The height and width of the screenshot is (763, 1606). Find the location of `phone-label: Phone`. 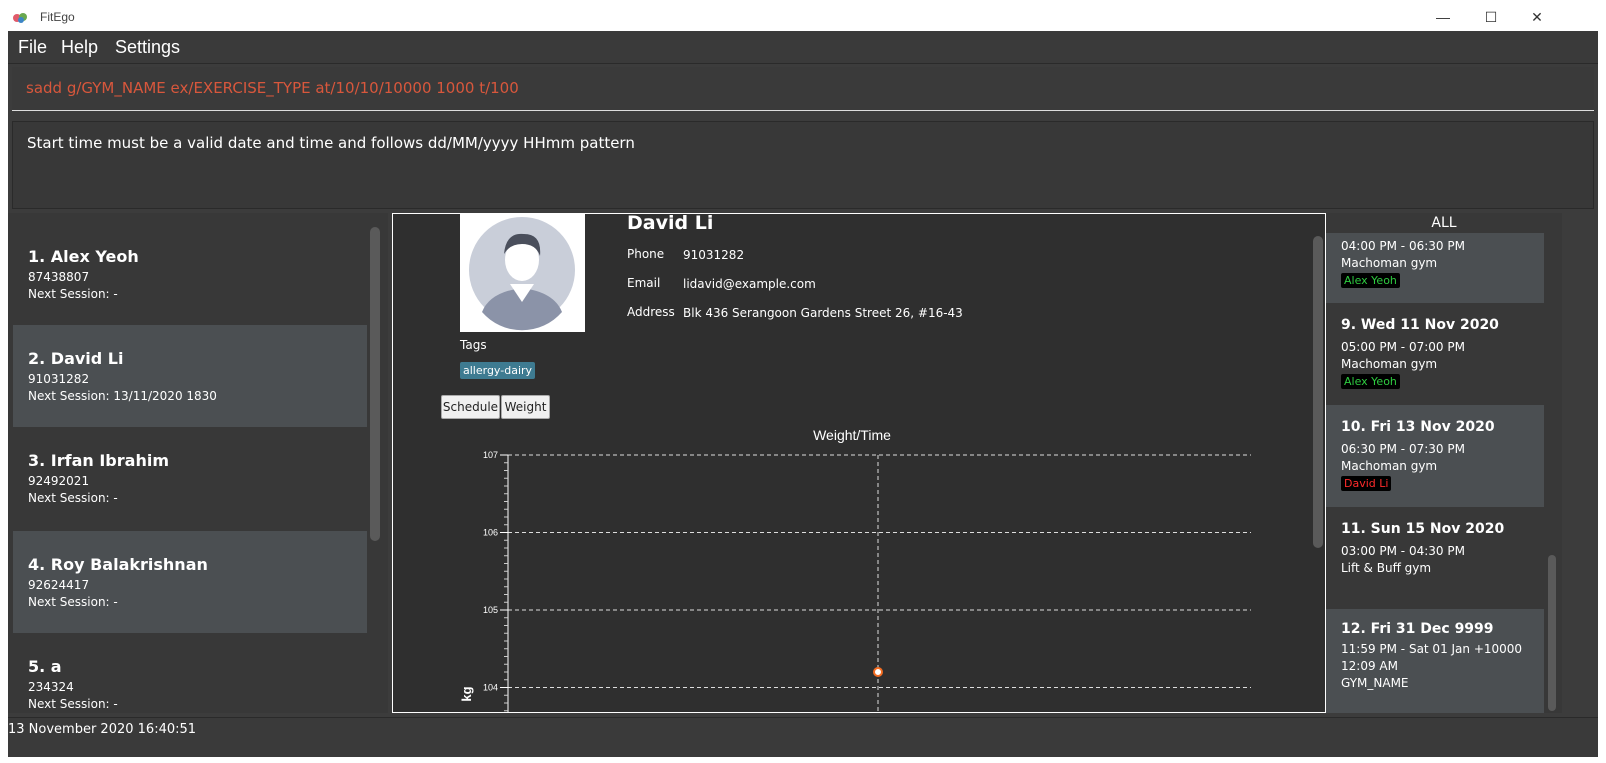

phone-label: Phone is located at coordinates (646, 254).